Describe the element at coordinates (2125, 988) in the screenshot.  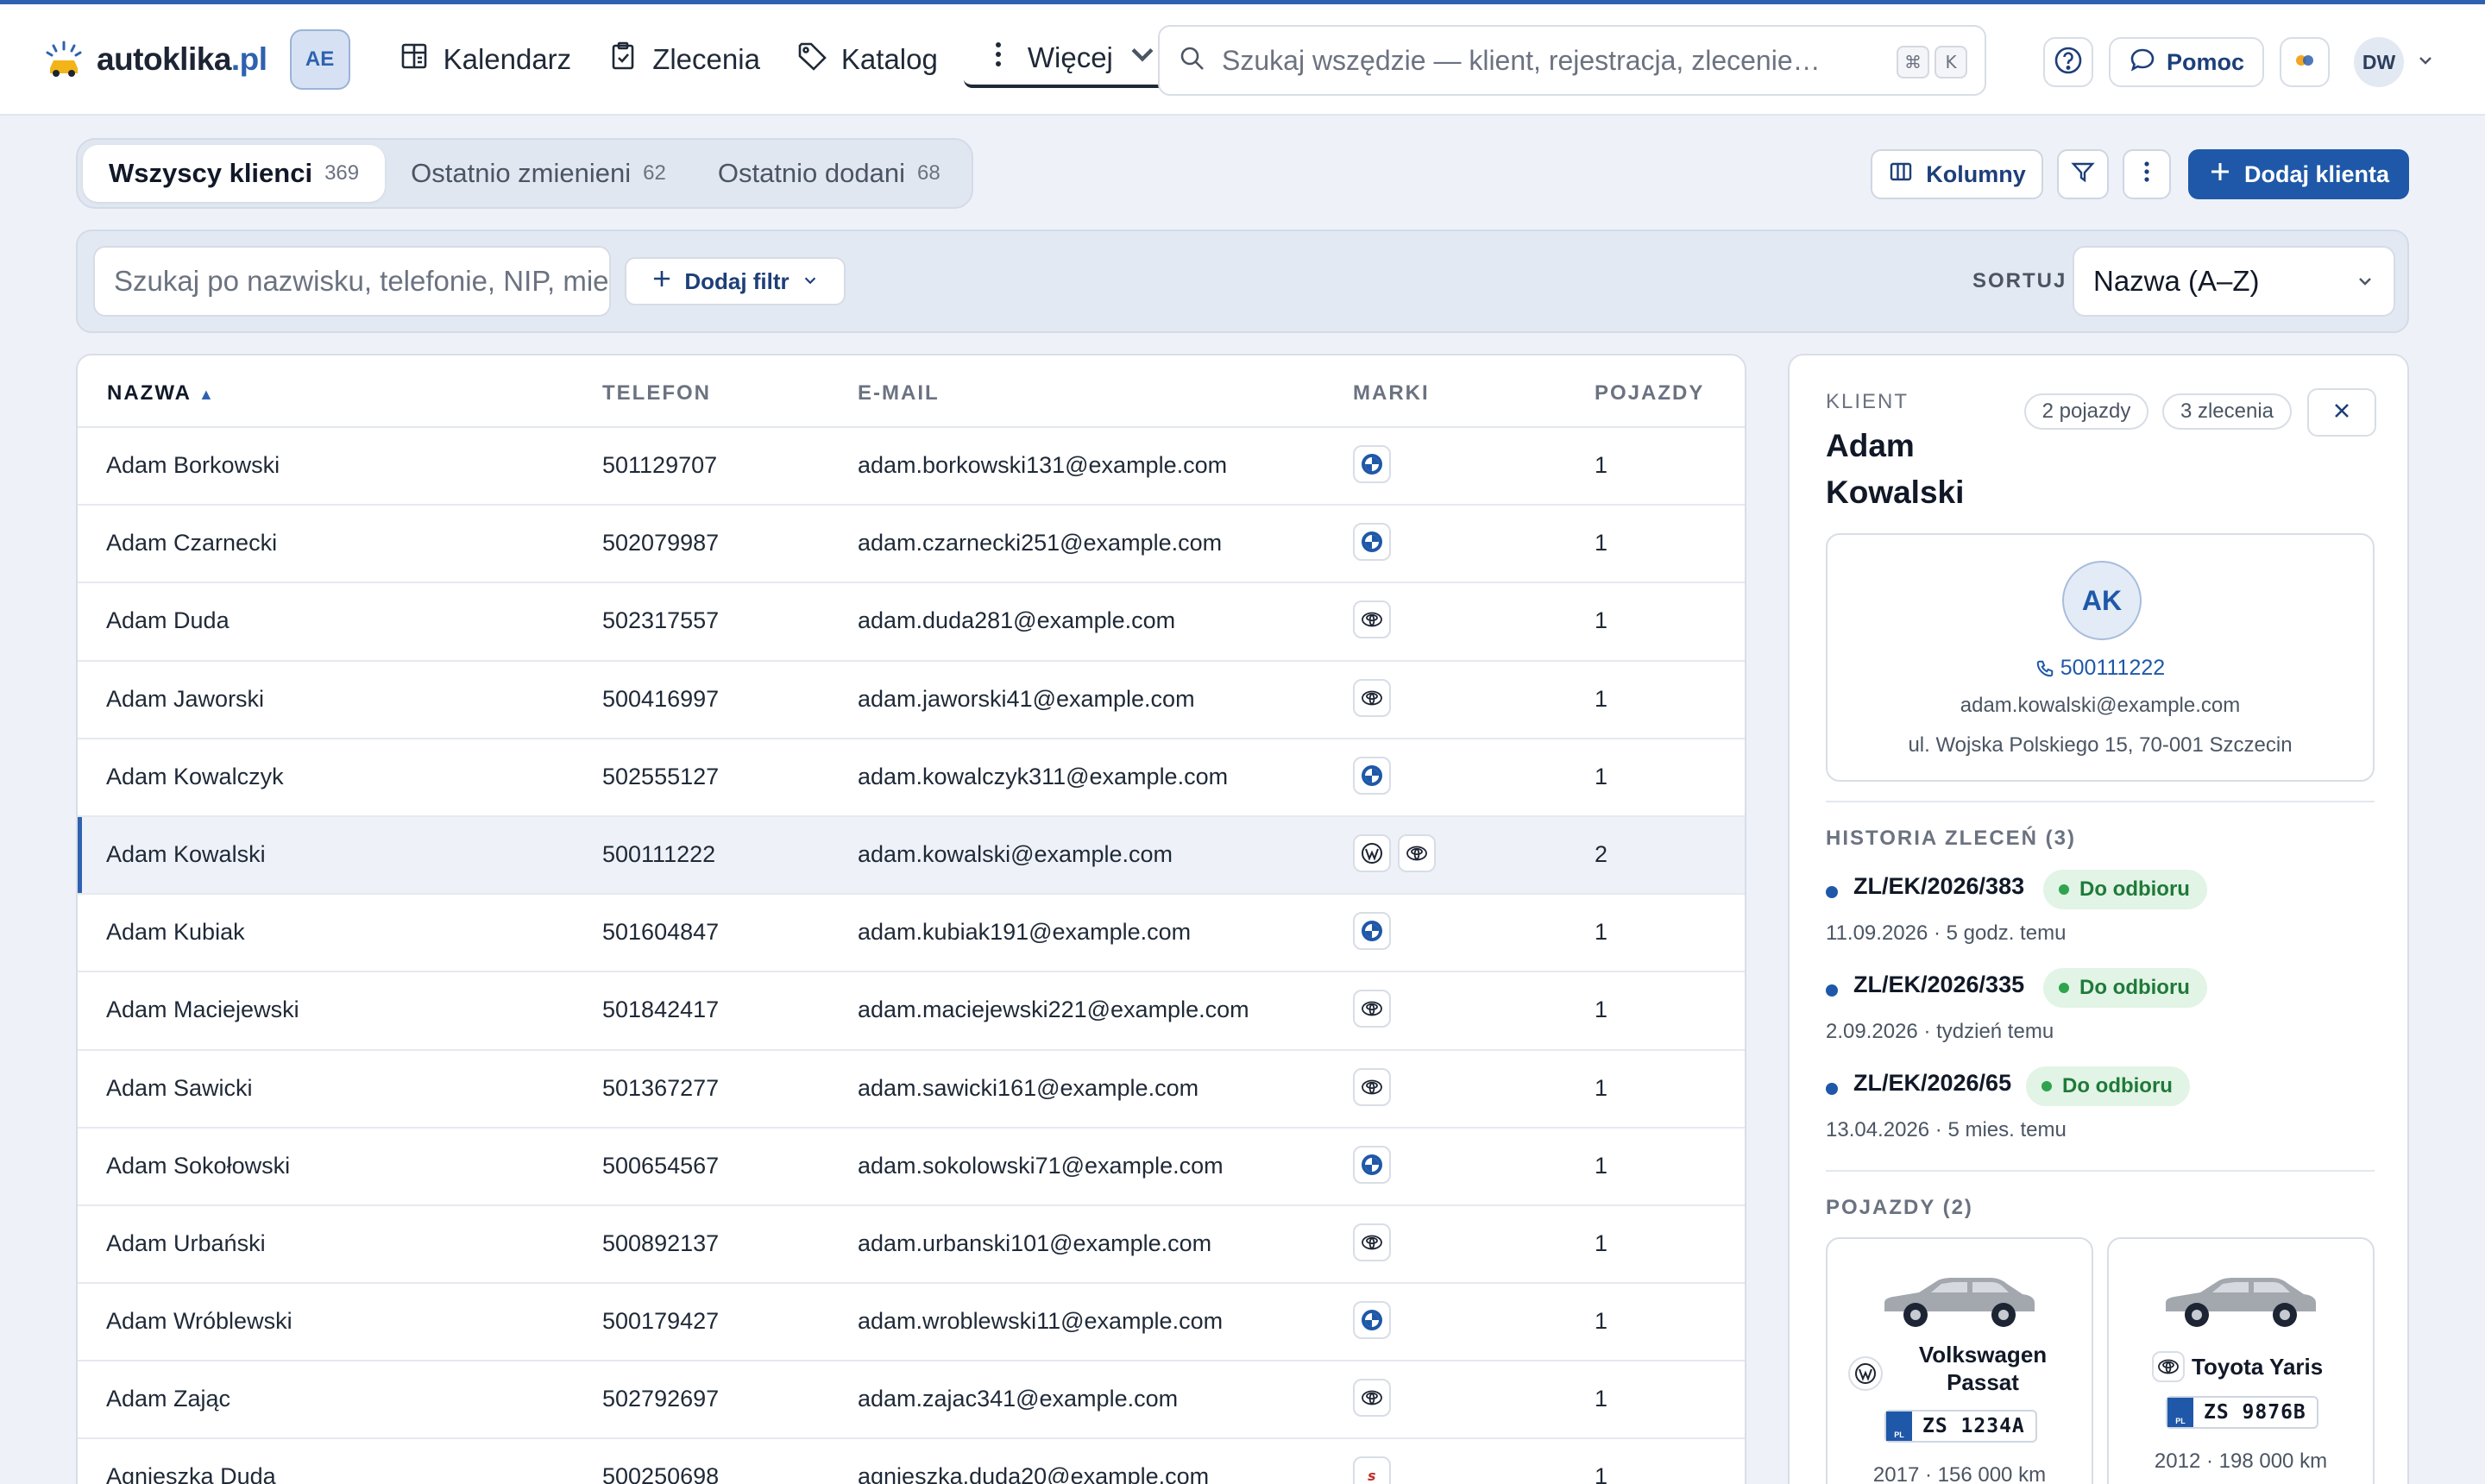
I see `status-badge: Do odbioru` at that location.